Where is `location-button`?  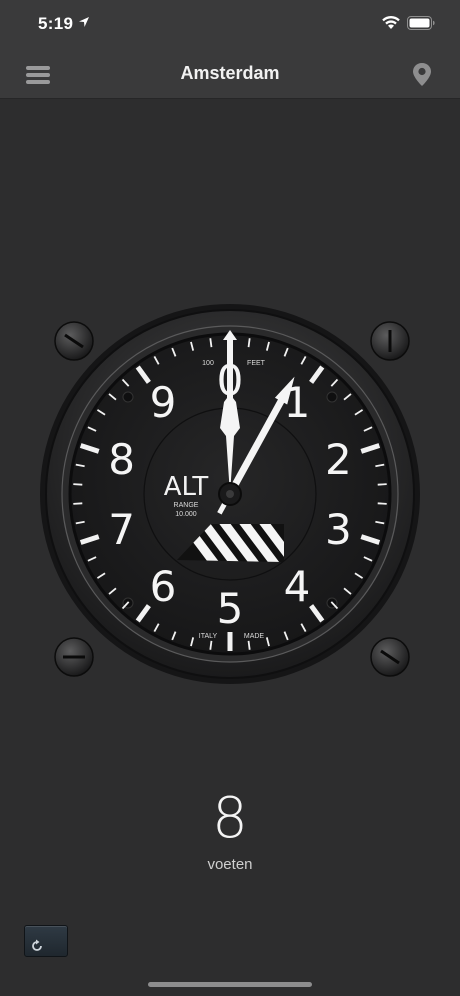 location-button is located at coordinates (422, 75).